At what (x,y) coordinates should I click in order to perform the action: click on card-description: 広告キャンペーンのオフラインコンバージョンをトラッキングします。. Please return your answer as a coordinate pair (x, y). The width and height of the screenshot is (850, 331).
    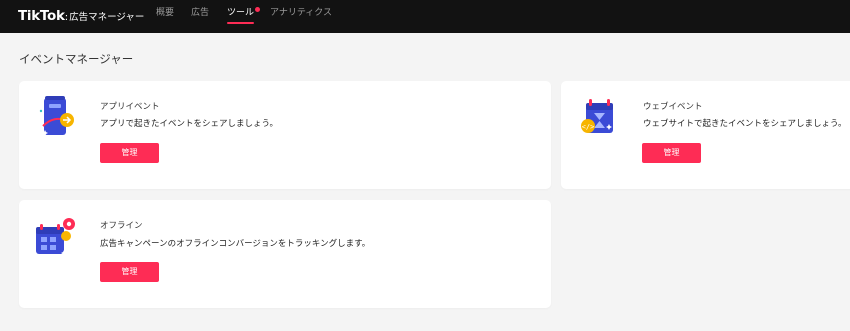
    Looking at the image, I should click on (235, 244).